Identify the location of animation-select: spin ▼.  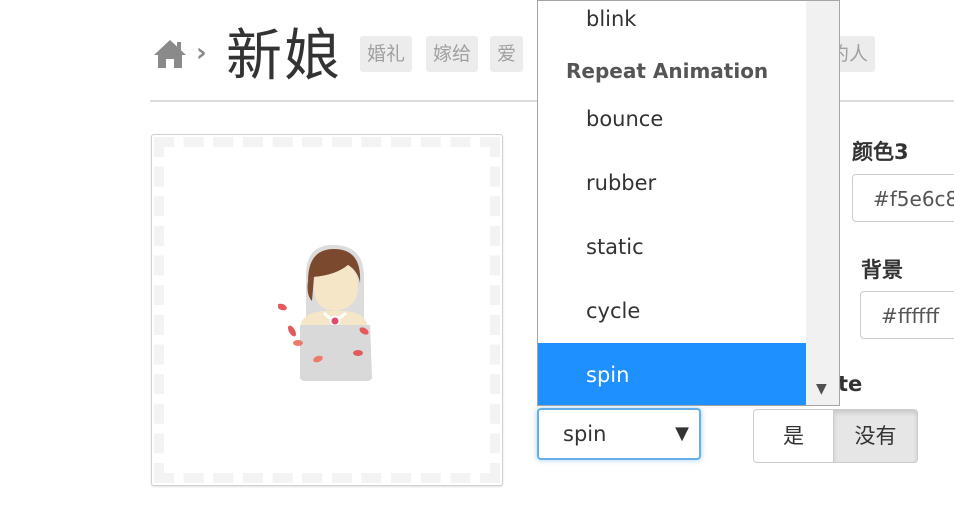
(619, 434).